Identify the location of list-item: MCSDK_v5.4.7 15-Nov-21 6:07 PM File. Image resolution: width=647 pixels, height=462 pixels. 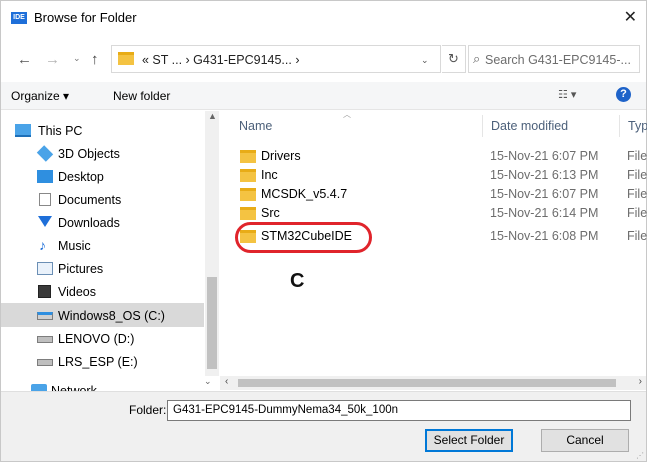
(433, 194).